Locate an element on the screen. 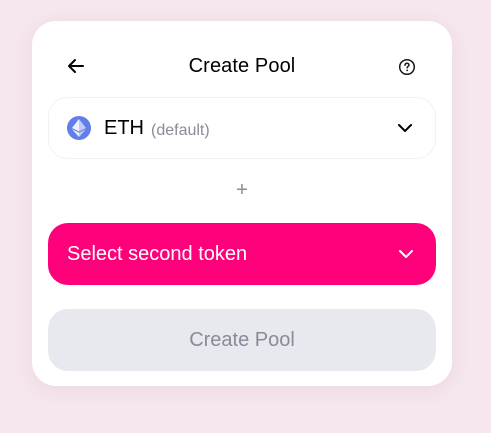 The width and height of the screenshot is (491, 433). question-circle-icon is located at coordinates (407, 67).